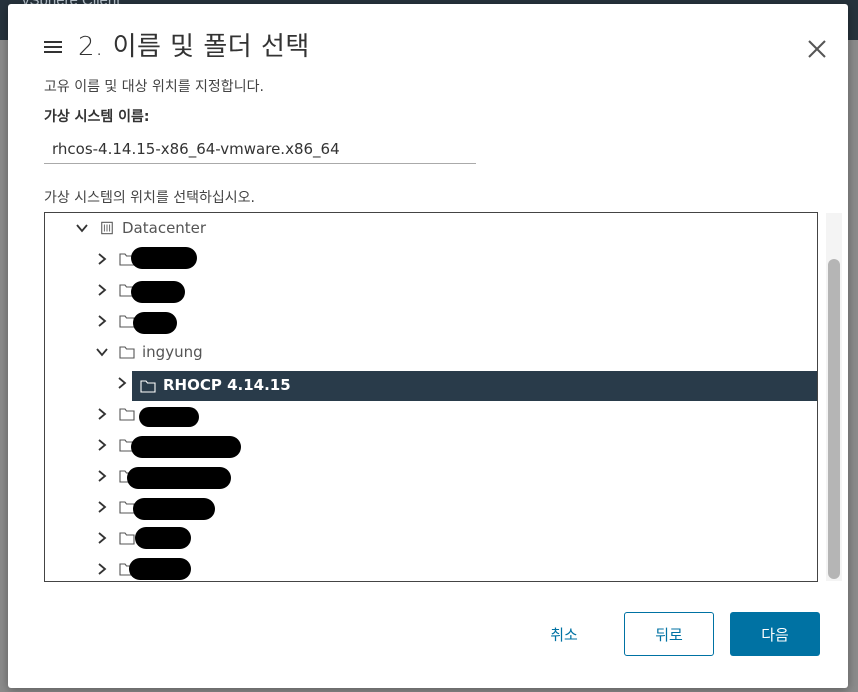 The width and height of the screenshot is (858, 692). Describe the element at coordinates (474, 386) in the screenshot. I see `selected-tree-row: RHOCP 4.14.15` at that location.